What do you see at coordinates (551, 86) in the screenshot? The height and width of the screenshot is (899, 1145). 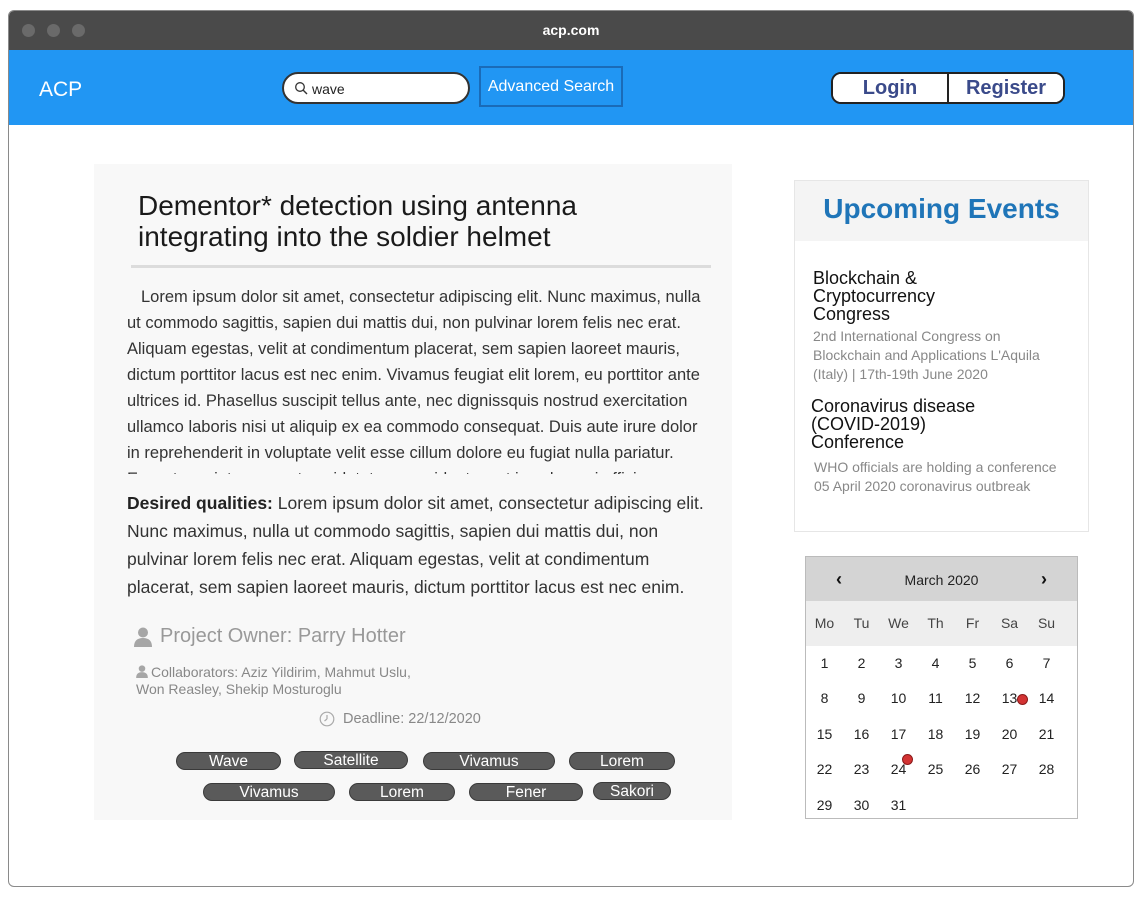 I see `advanced-search-button: Advanced Search` at bounding box center [551, 86].